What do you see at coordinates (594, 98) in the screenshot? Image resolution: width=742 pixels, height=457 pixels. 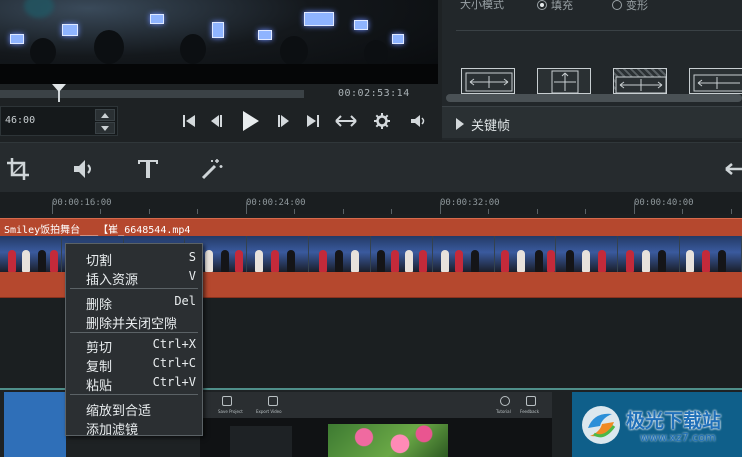 I see `properties-scrollbar` at bounding box center [594, 98].